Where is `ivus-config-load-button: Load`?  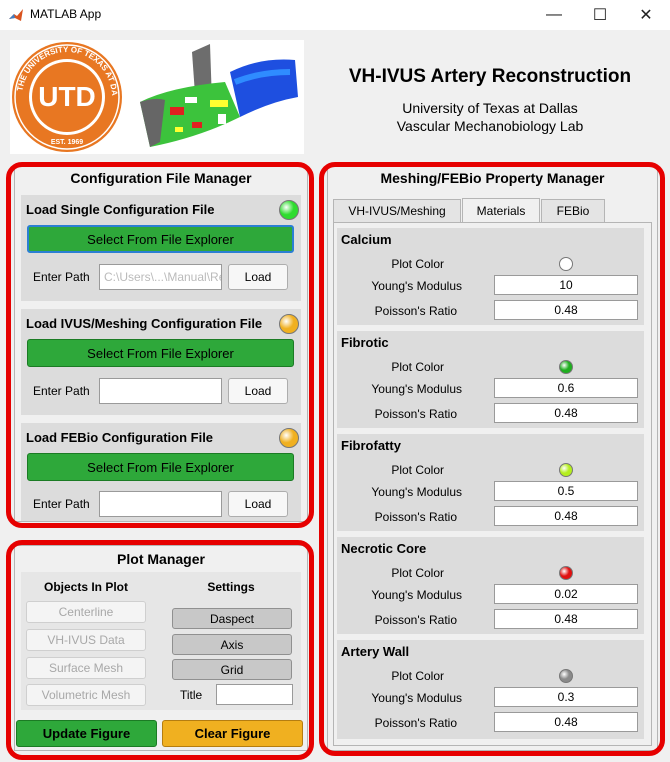
ivus-config-load-button: Load is located at coordinates (258, 391).